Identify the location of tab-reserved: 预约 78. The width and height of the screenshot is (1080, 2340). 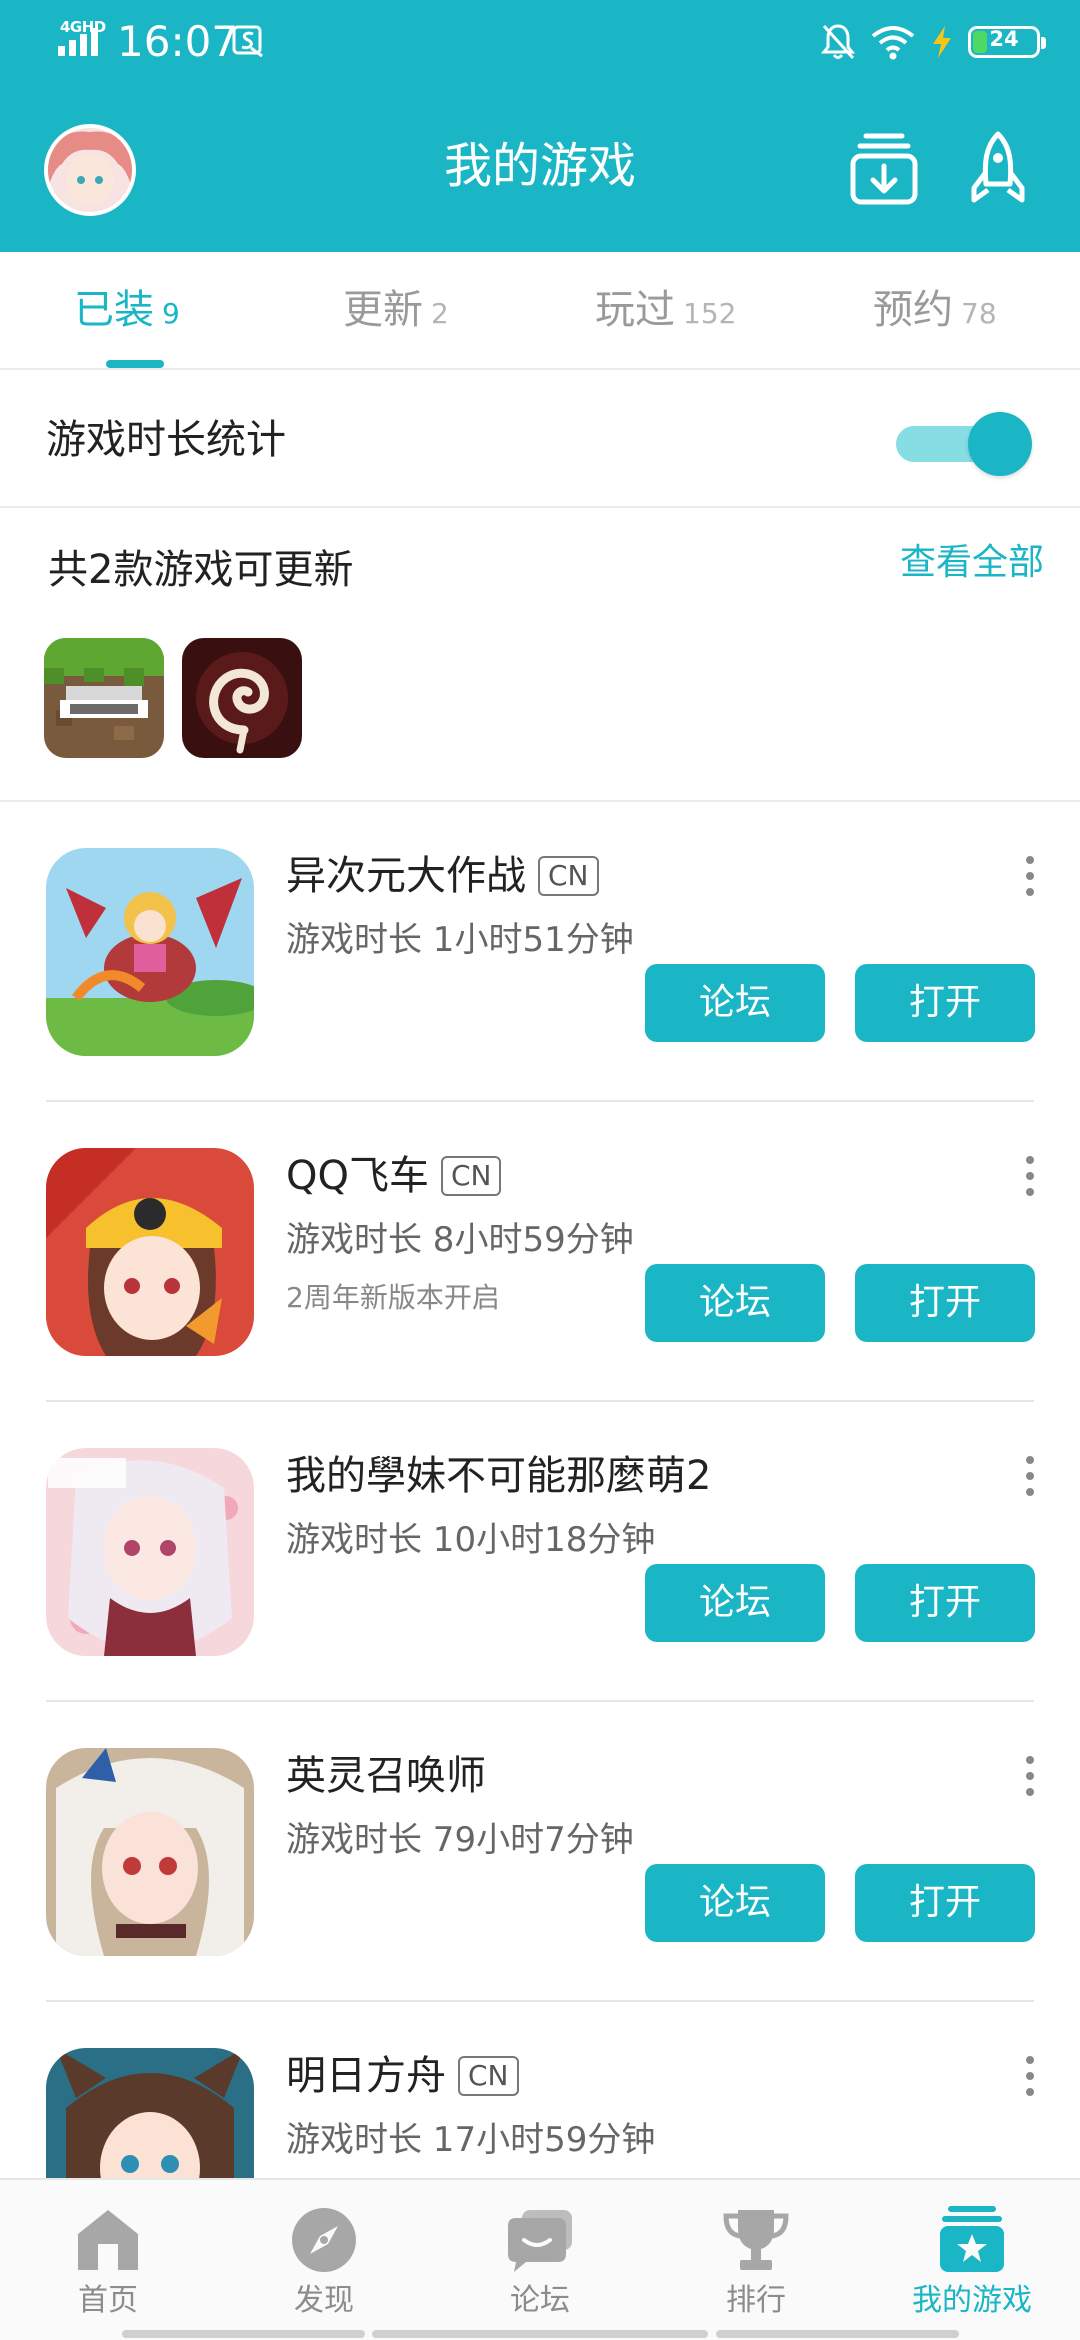
(935, 312).